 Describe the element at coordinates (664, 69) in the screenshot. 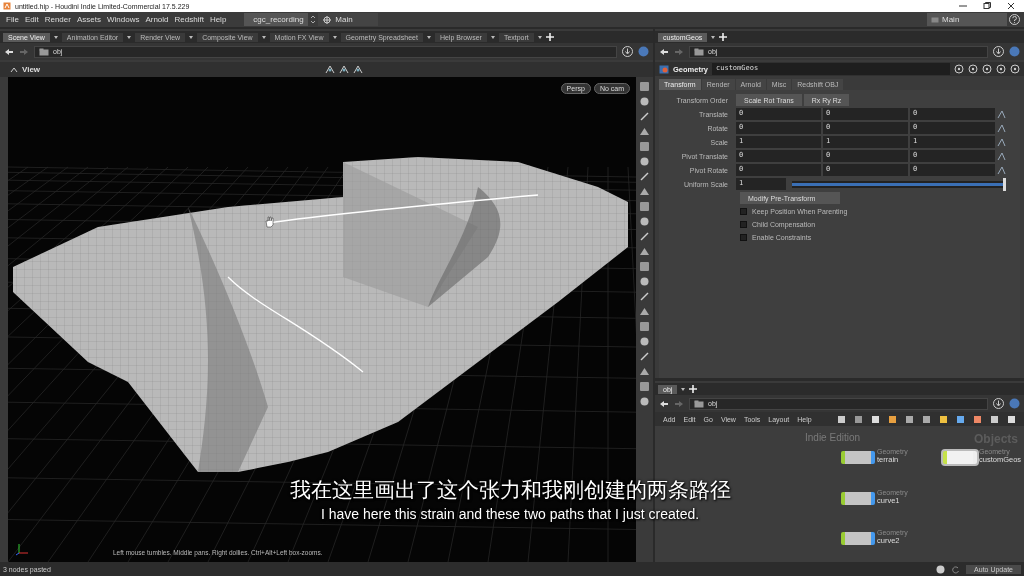

I see `geometry-node-icon` at that location.